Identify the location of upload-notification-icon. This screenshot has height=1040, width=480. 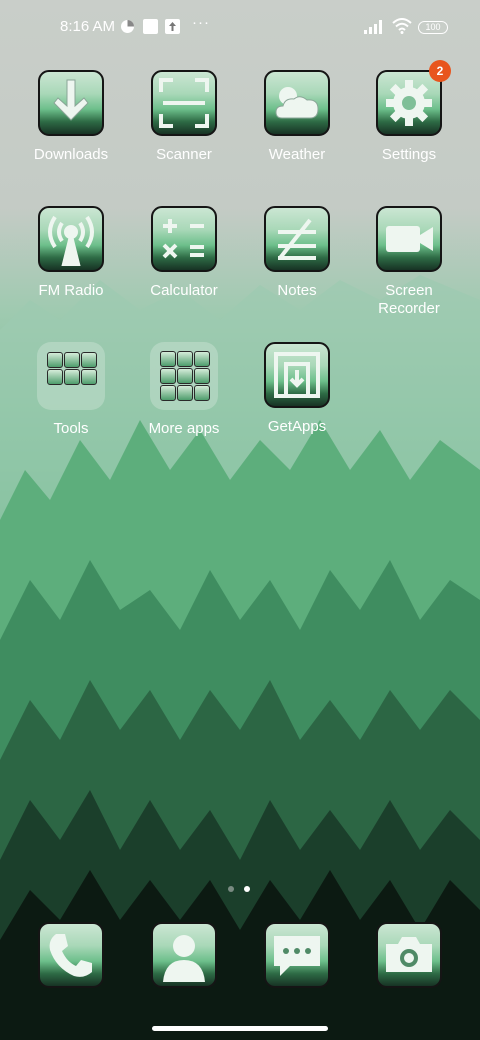
(172, 26).